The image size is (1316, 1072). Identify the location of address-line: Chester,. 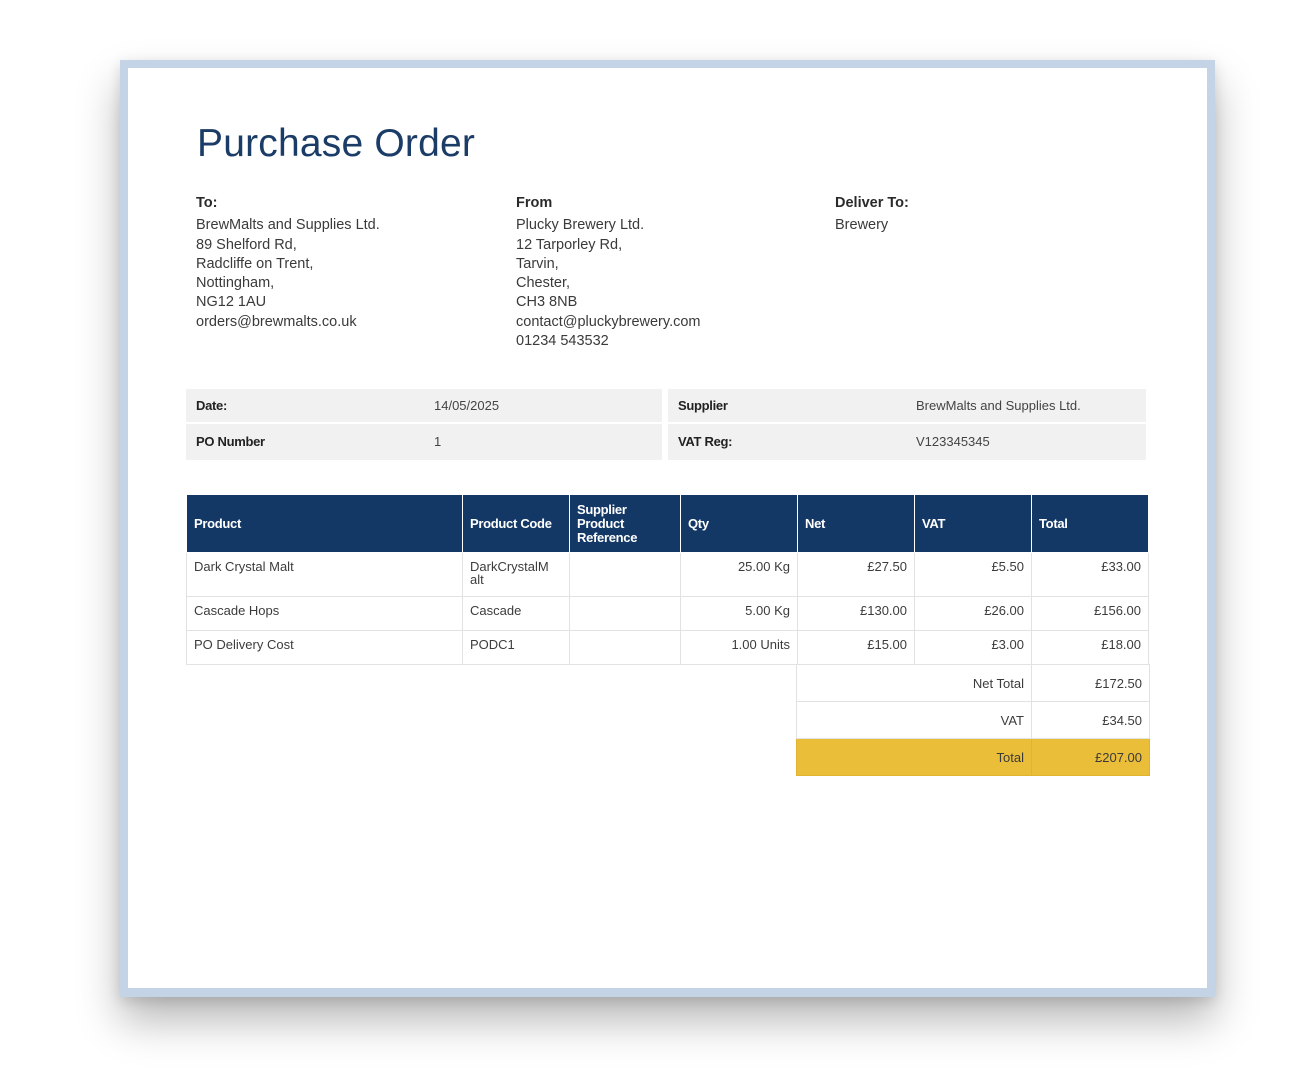
(543, 283).